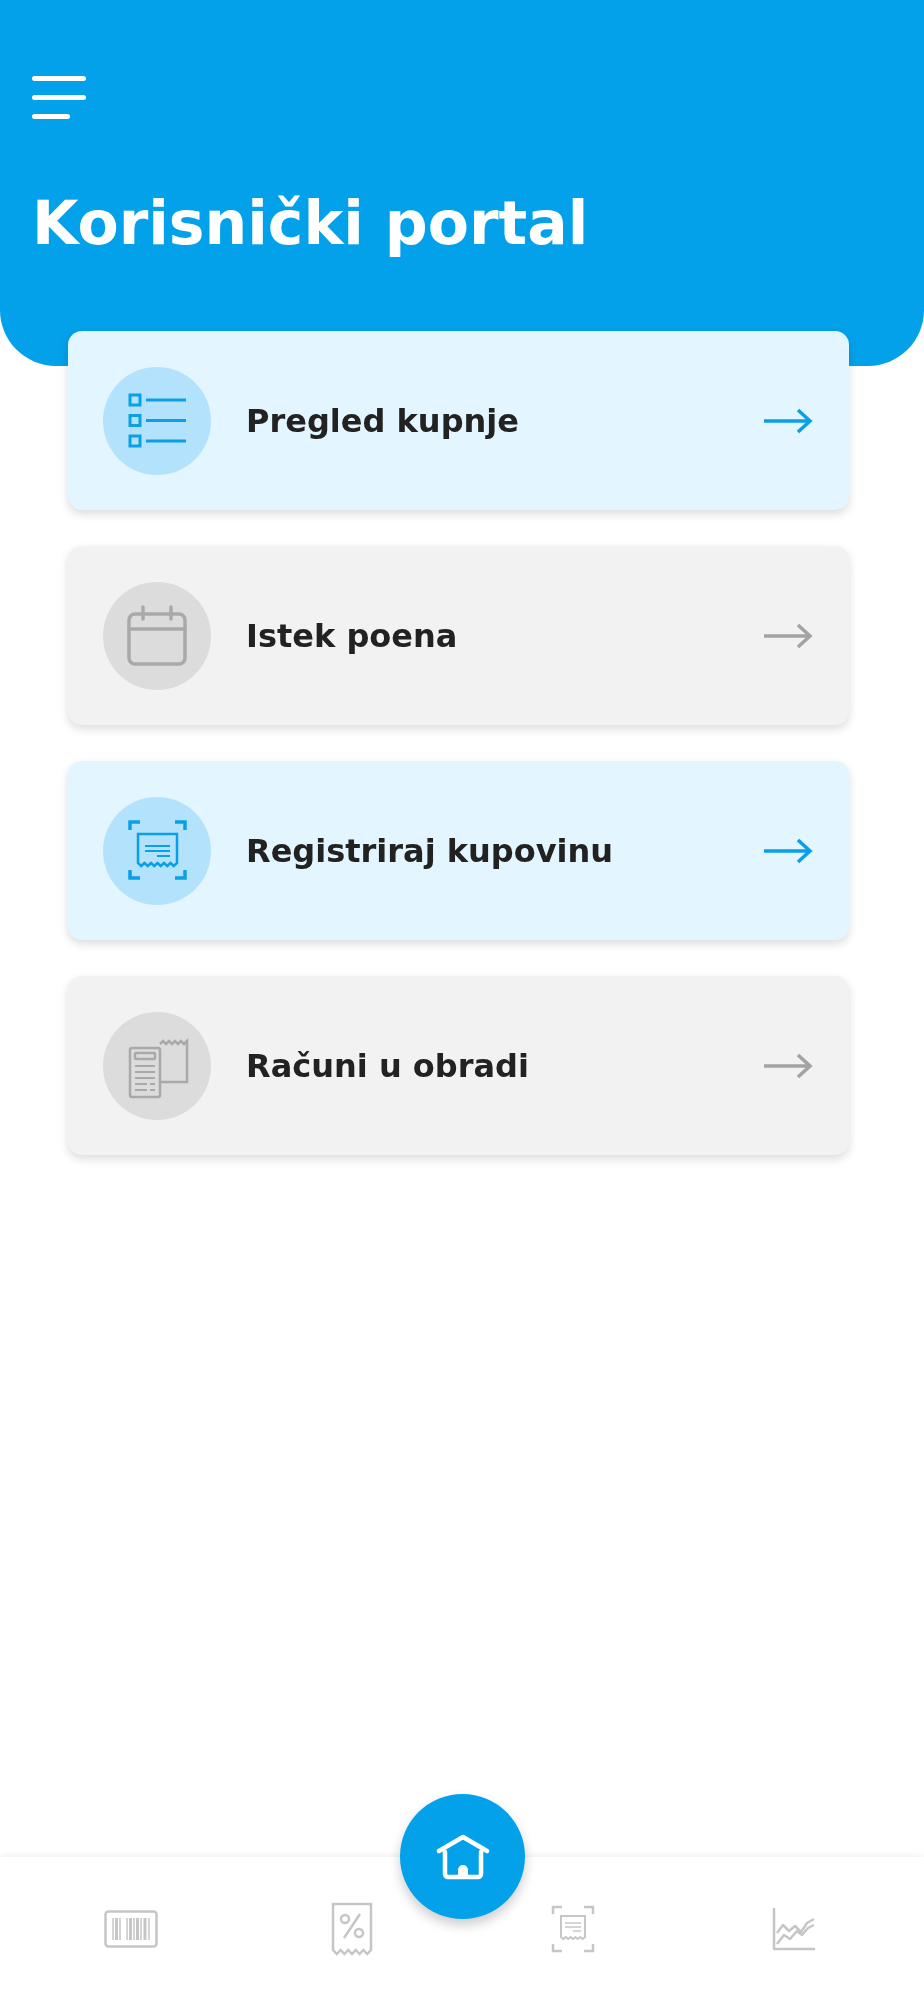  Describe the element at coordinates (793, 1928) in the screenshot. I see `line-chart-icon` at that location.